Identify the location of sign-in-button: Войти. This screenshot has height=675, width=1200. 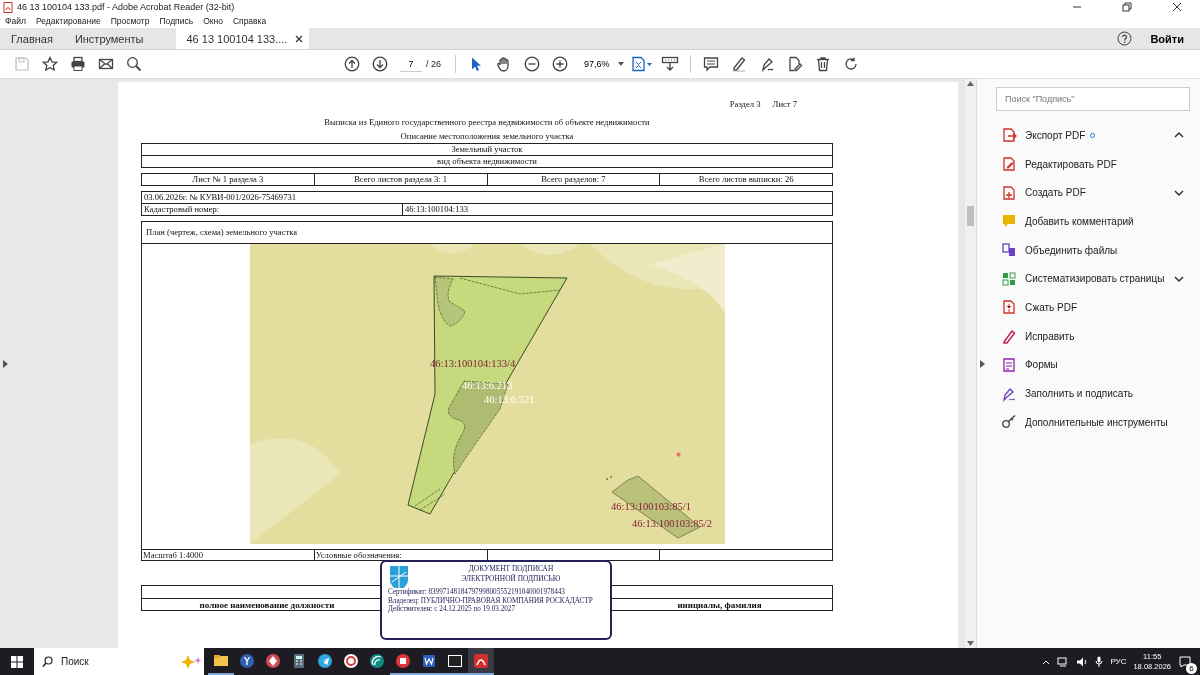
(1175, 38).